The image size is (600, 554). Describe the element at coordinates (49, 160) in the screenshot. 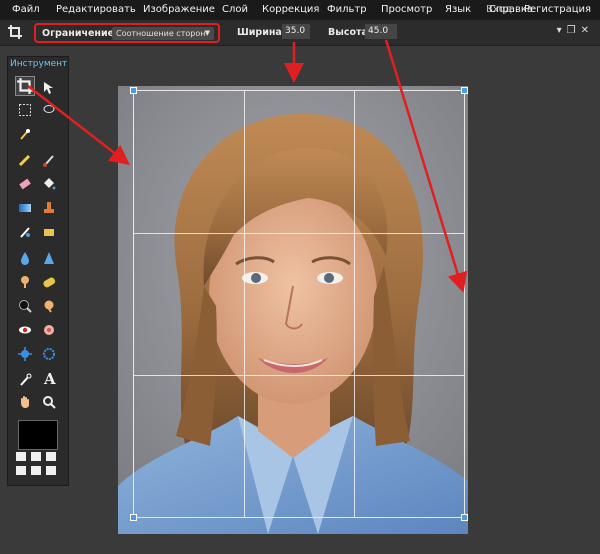

I see `brush-tool-icon` at that location.